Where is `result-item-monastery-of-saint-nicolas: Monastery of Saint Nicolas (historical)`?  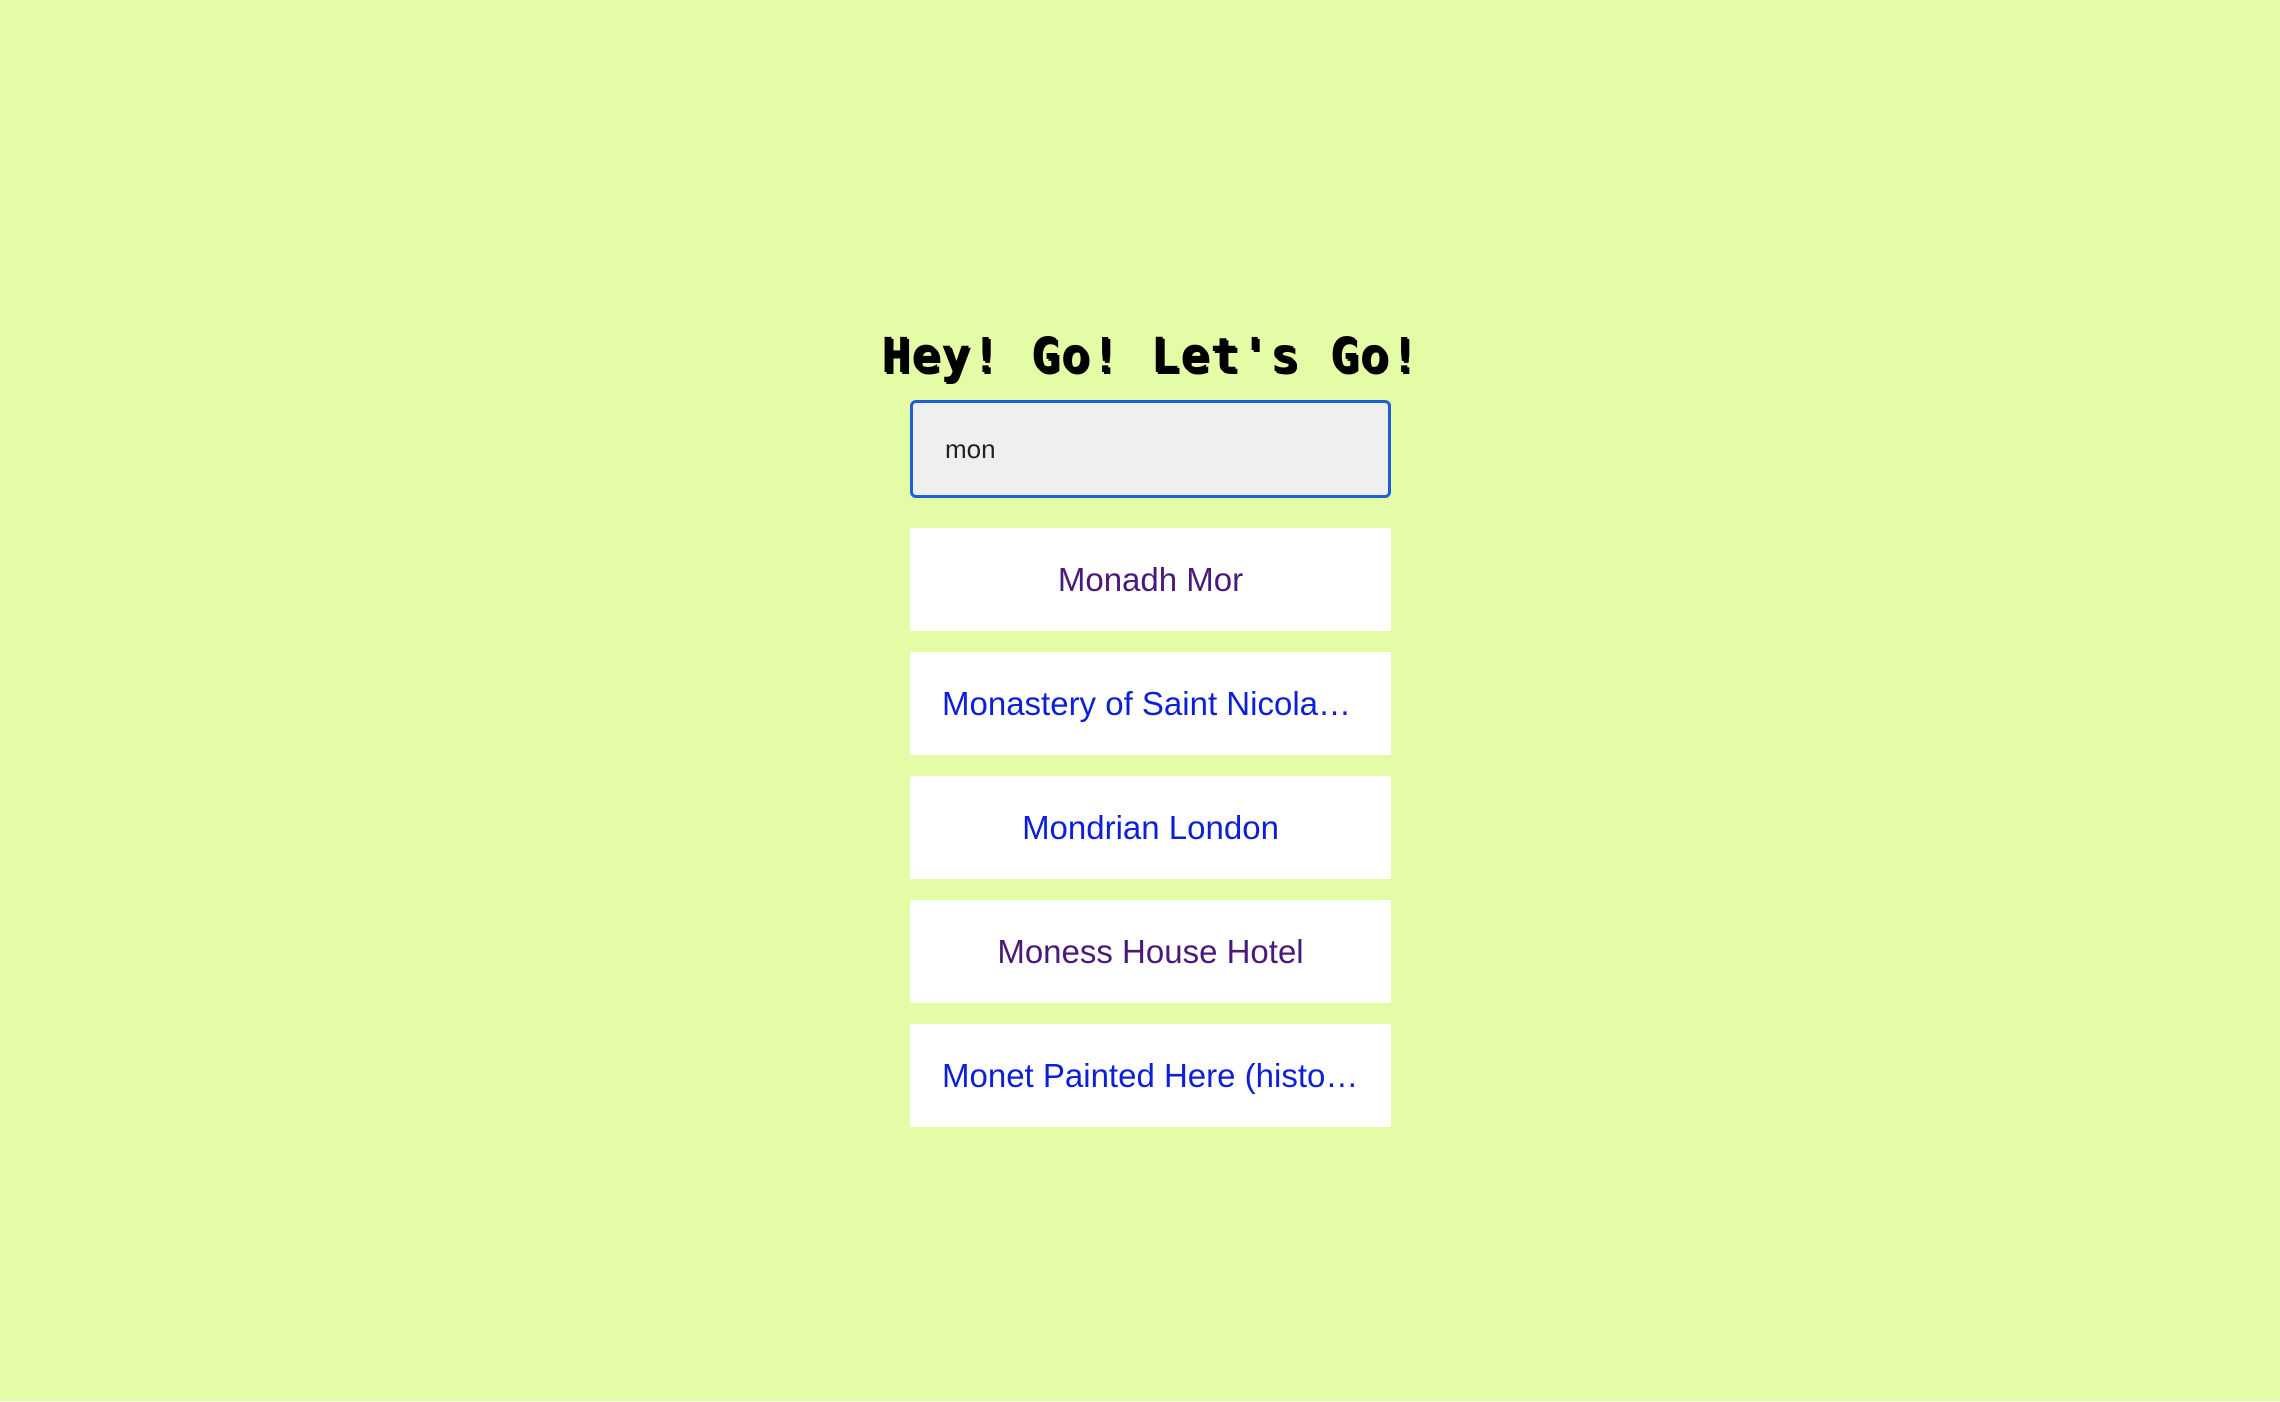
result-item-monastery-of-saint-nicolas: Monastery of Saint Nicolas (historical) is located at coordinates (1150, 703).